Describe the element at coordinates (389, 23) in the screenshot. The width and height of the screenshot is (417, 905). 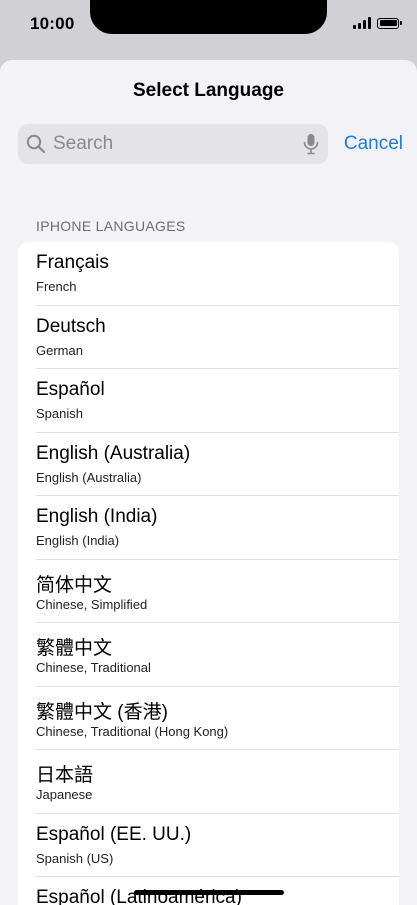
I see `battery-icon` at that location.